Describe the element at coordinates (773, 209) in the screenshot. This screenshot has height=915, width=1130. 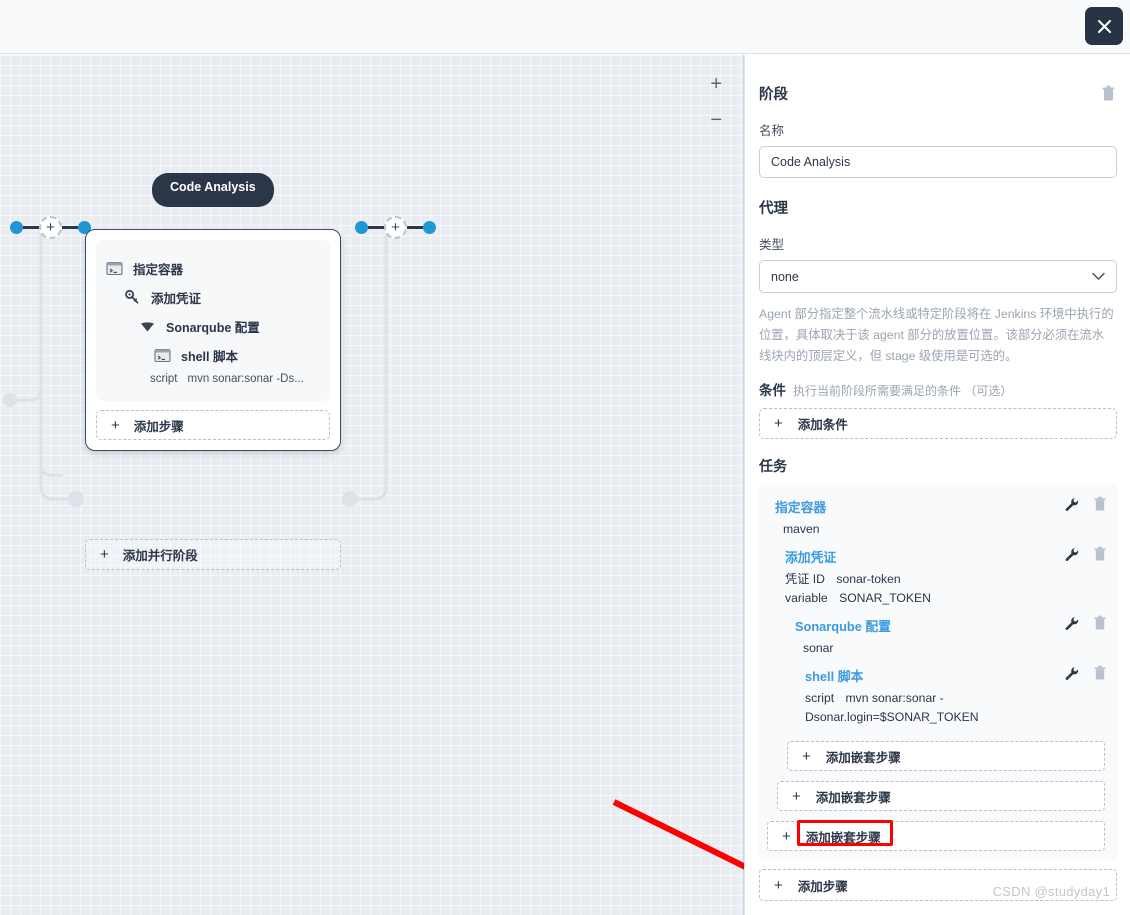
I see `agent-heading: 代理` at that location.